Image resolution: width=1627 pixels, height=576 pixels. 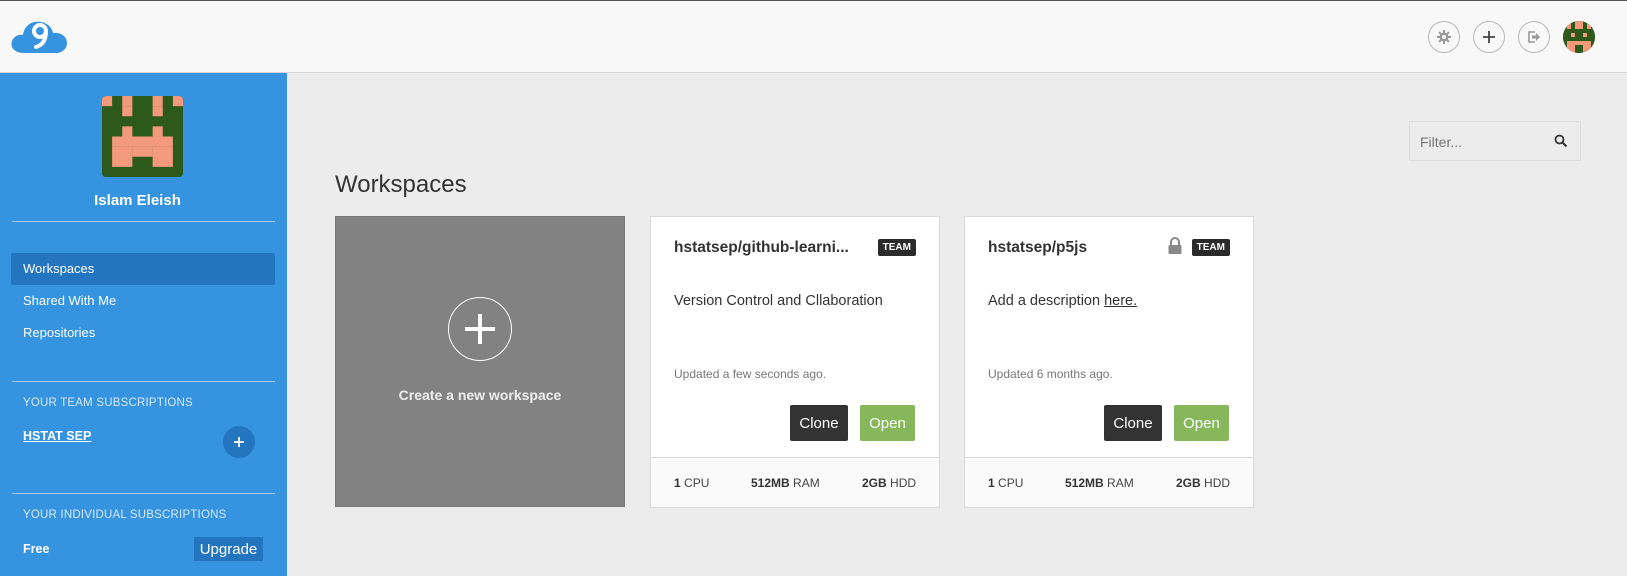 I want to click on team-link: HSTAT SEP, so click(x=57, y=436).